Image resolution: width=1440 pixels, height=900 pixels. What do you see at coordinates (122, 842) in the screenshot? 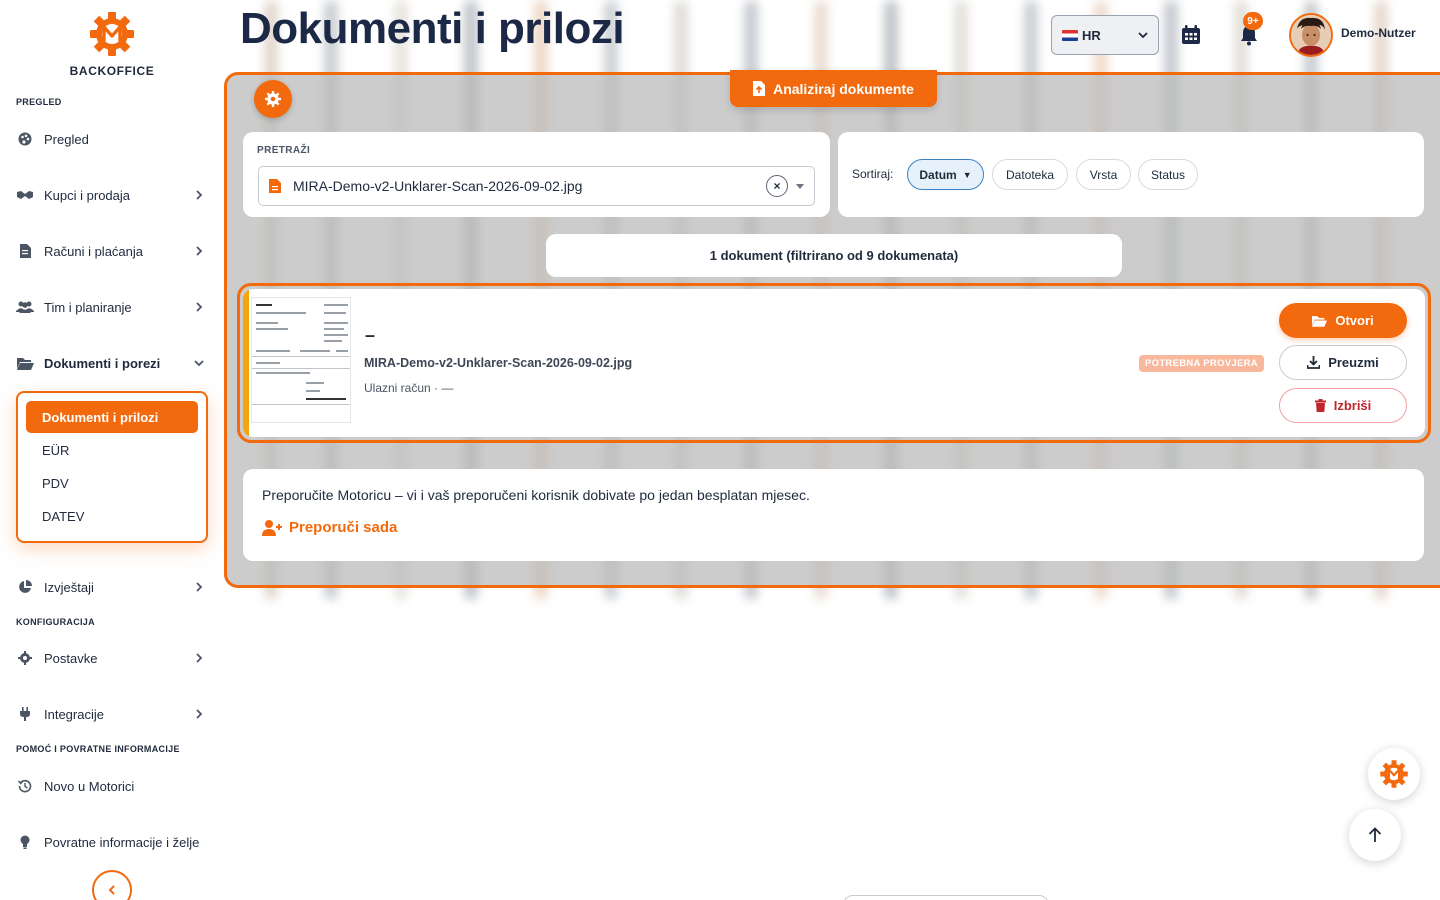
I see `sidebar-item-label: Povratne informacije i želje` at bounding box center [122, 842].